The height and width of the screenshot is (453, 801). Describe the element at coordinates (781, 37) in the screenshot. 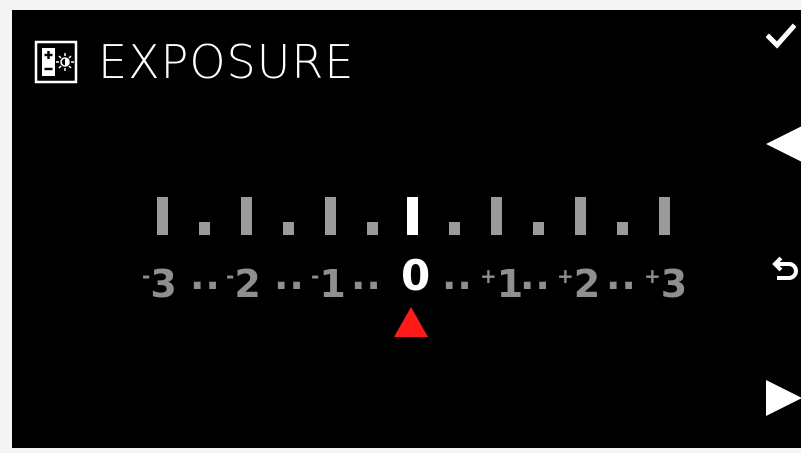

I see `check-icon` at that location.